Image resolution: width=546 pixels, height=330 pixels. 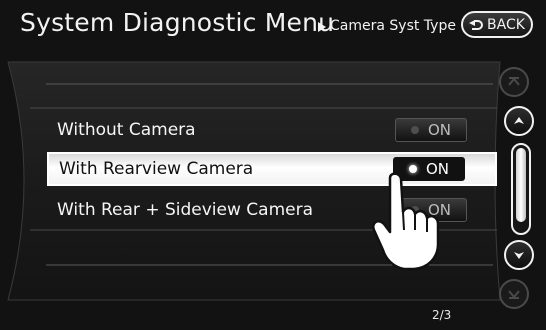 I want to click on option-label: Without Camera, so click(x=126, y=130).